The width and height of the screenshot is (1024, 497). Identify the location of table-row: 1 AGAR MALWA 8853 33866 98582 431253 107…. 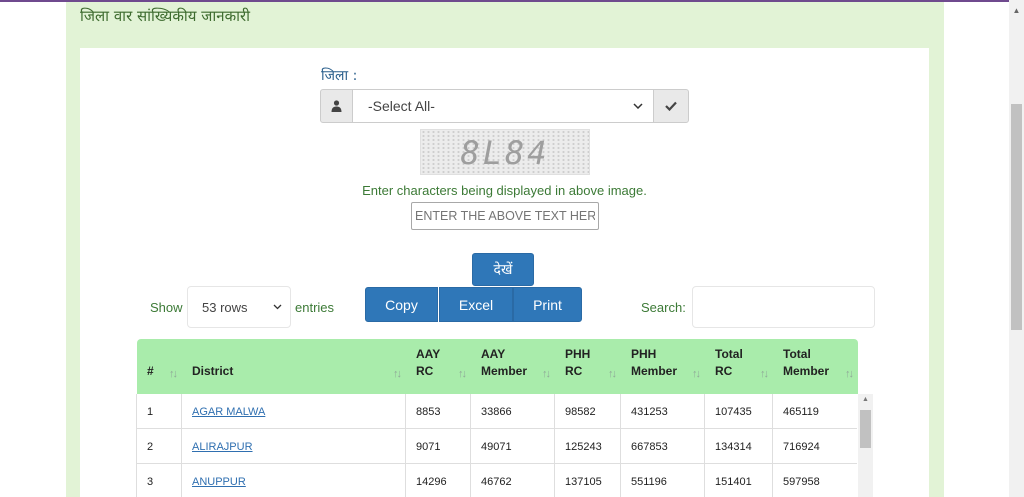
(496, 411).